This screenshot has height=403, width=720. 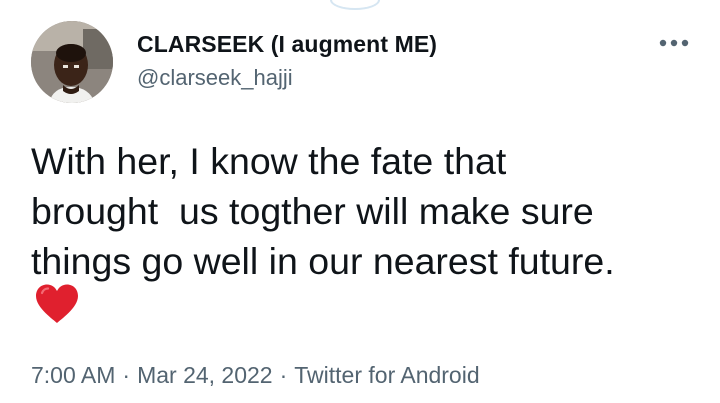 I want to click on tweet-date: Mar 24, 2022, so click(x=205, y=375).